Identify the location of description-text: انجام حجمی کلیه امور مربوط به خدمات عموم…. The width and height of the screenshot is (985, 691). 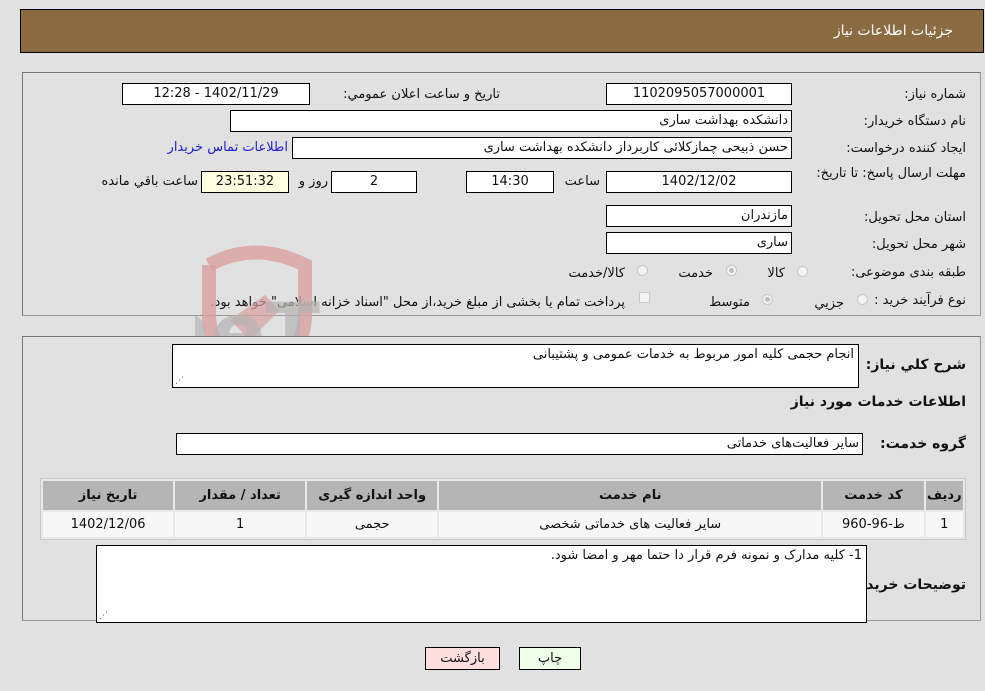
(693, 354).